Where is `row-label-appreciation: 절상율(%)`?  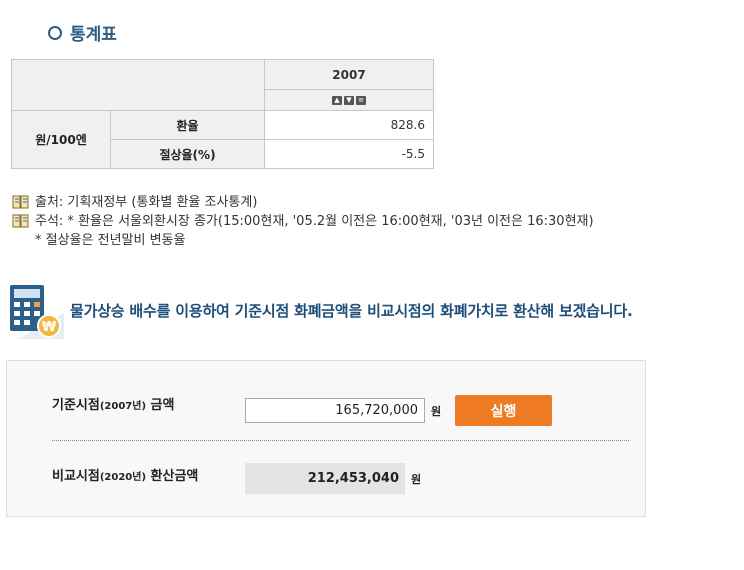 row-label-appreciation: 절상율(%) is located at coordinates (187, 154).